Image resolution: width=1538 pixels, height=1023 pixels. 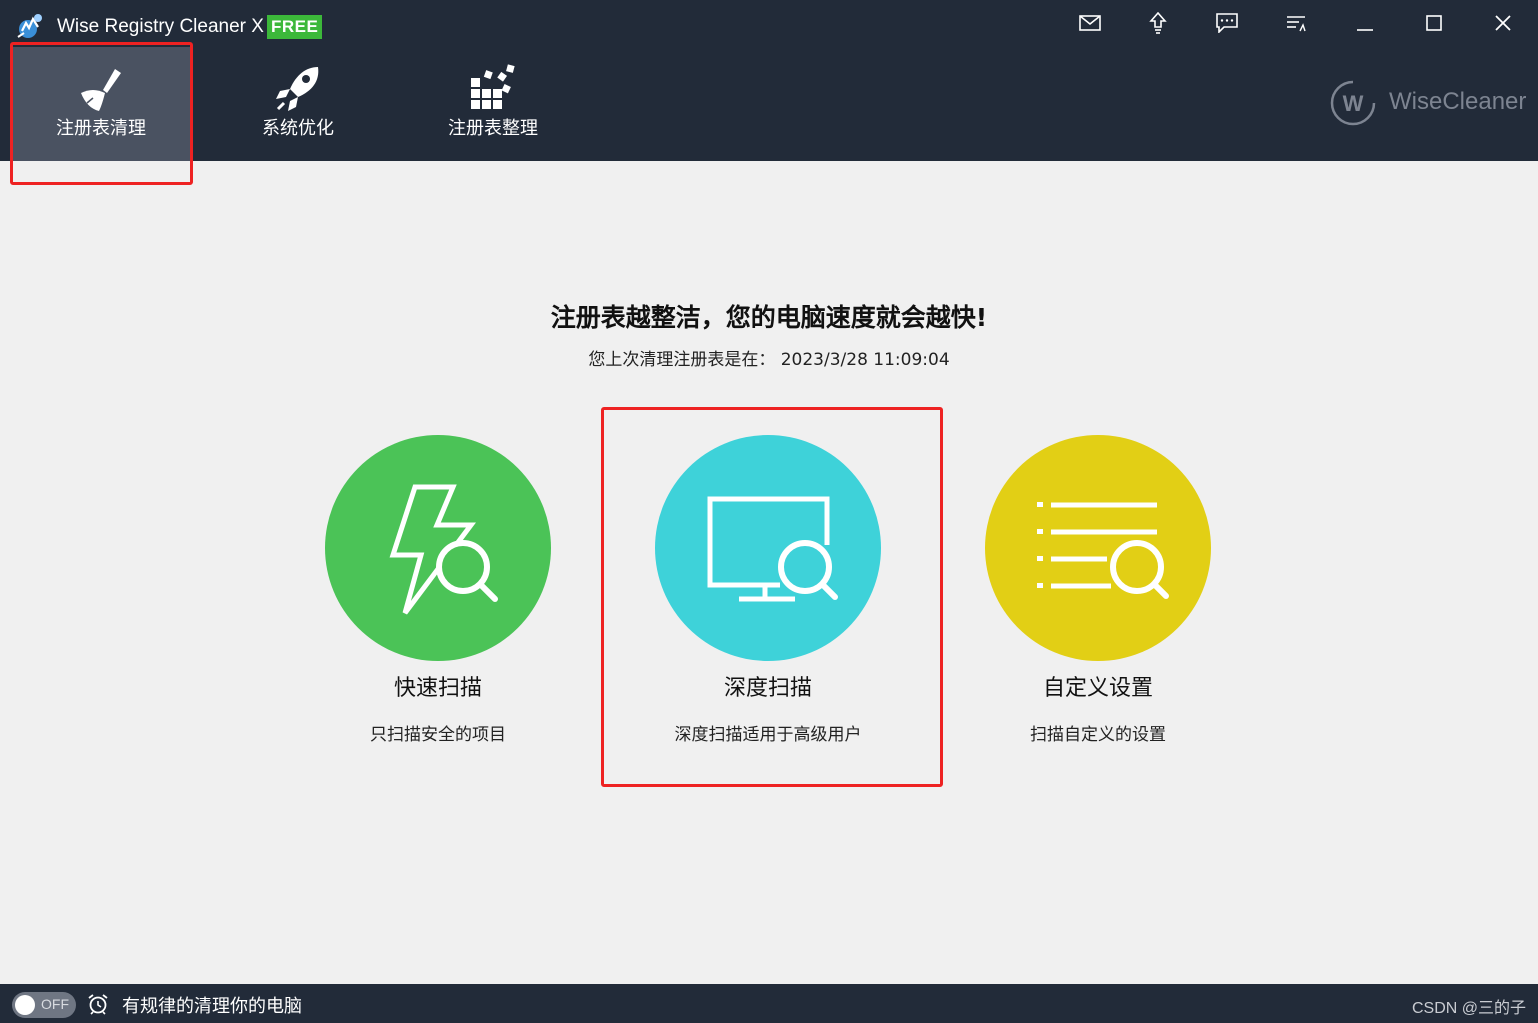 What do you see at coordinates (298, 128) in the screenshot?
I see `tab-label: 系统优化` at bounding box center [298, 128].